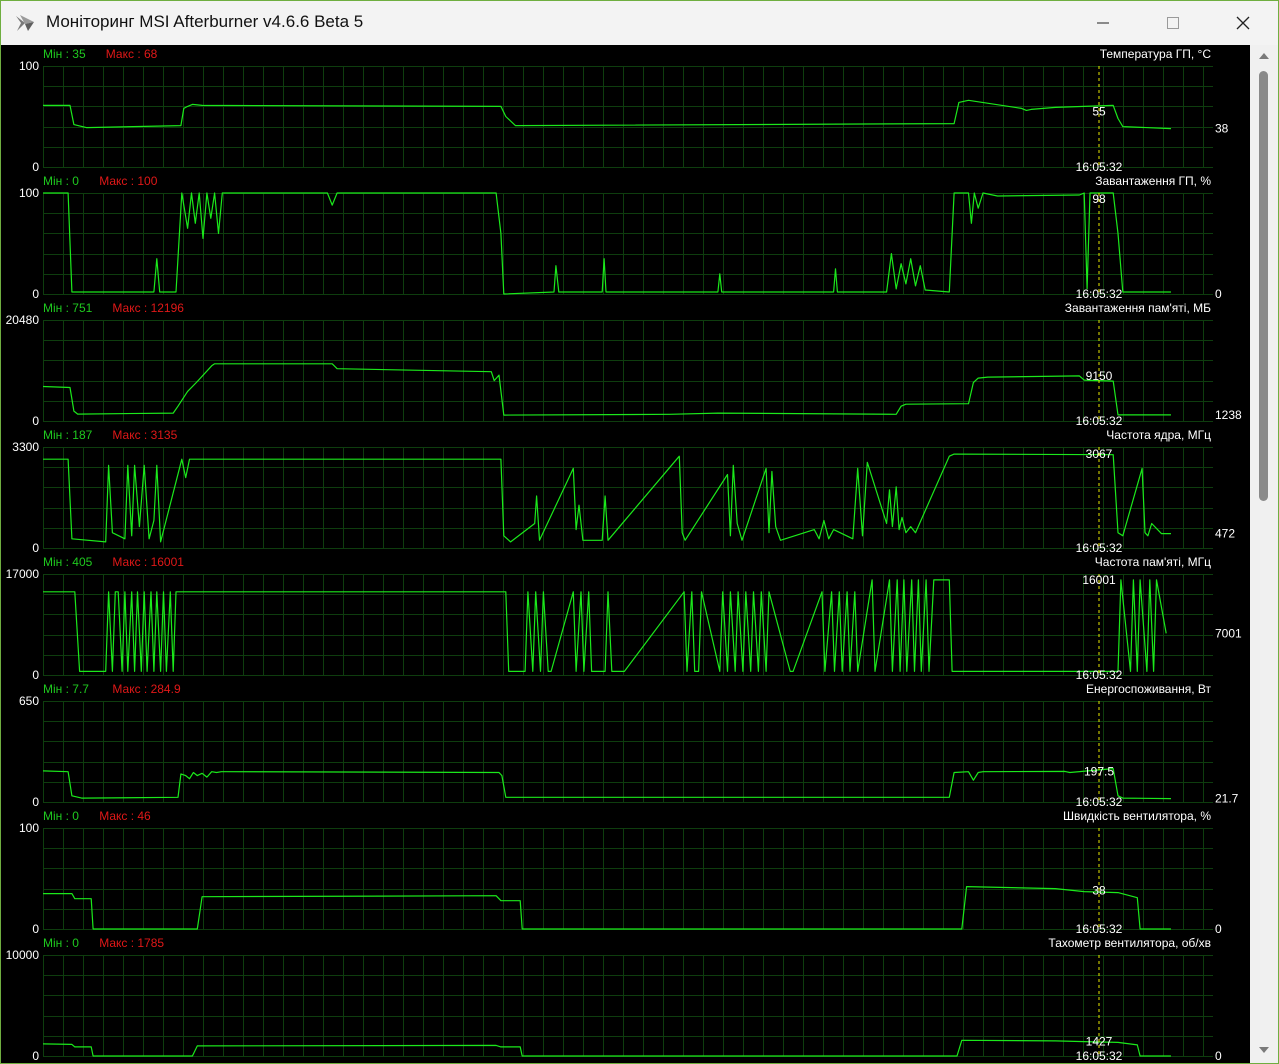 The height and width of the screenshot is (1064, 1279). What do you see at coordinates (1129, 943) in the screenshot?
I see `graph-title: Тахометр вентилятора, об/хв` at bounding box center [1129, 943].